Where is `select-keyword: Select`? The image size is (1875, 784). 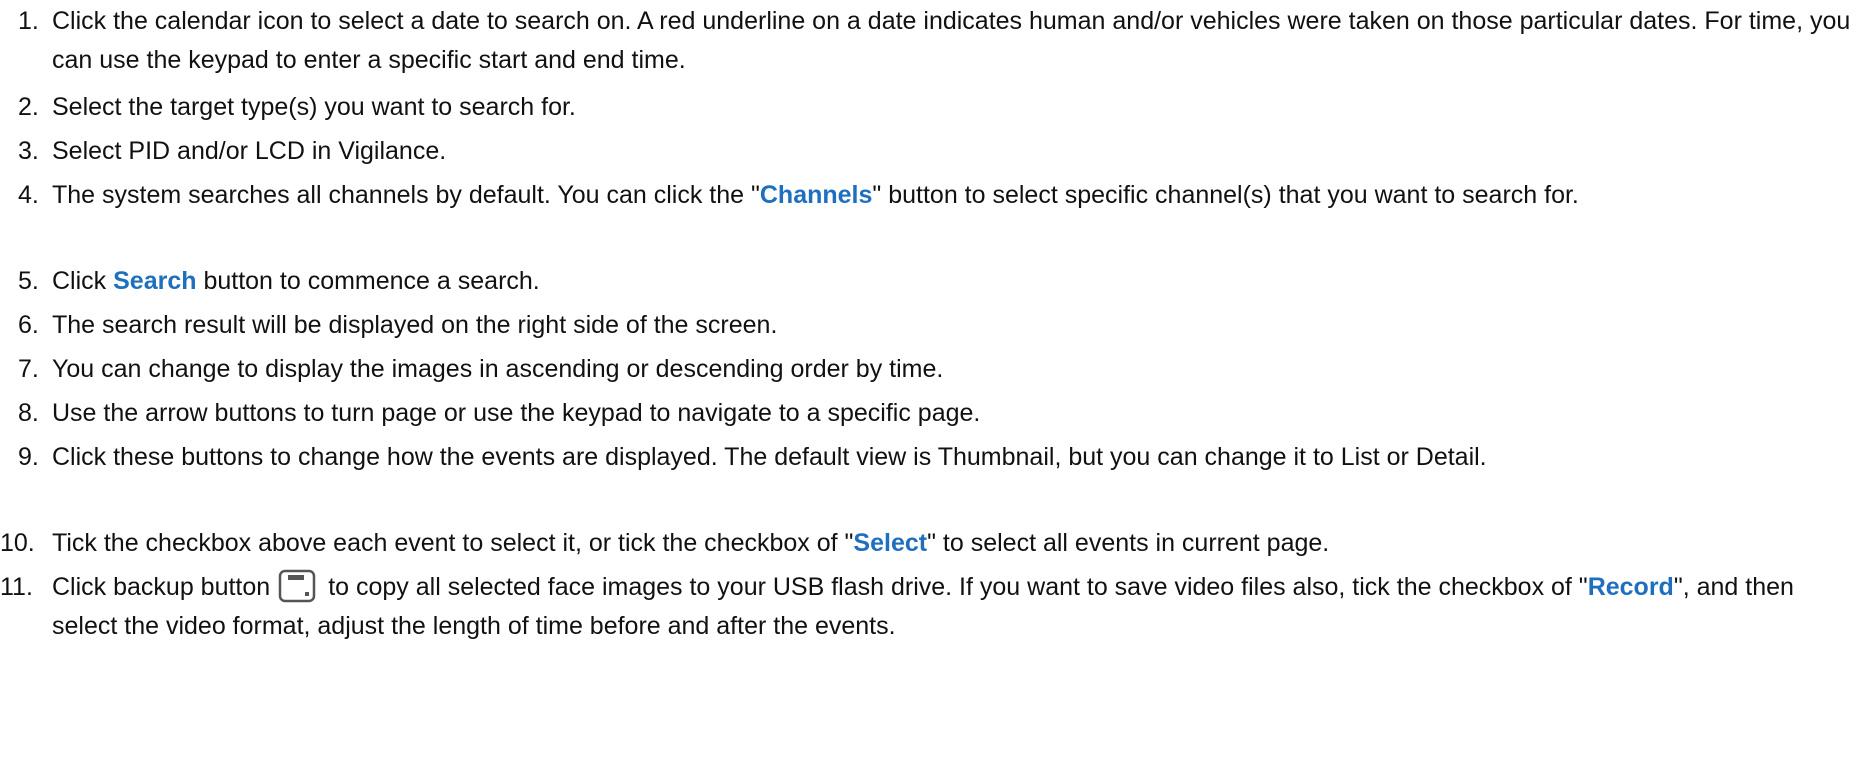
select-keyword: Select is located at coordinates (890, 543).